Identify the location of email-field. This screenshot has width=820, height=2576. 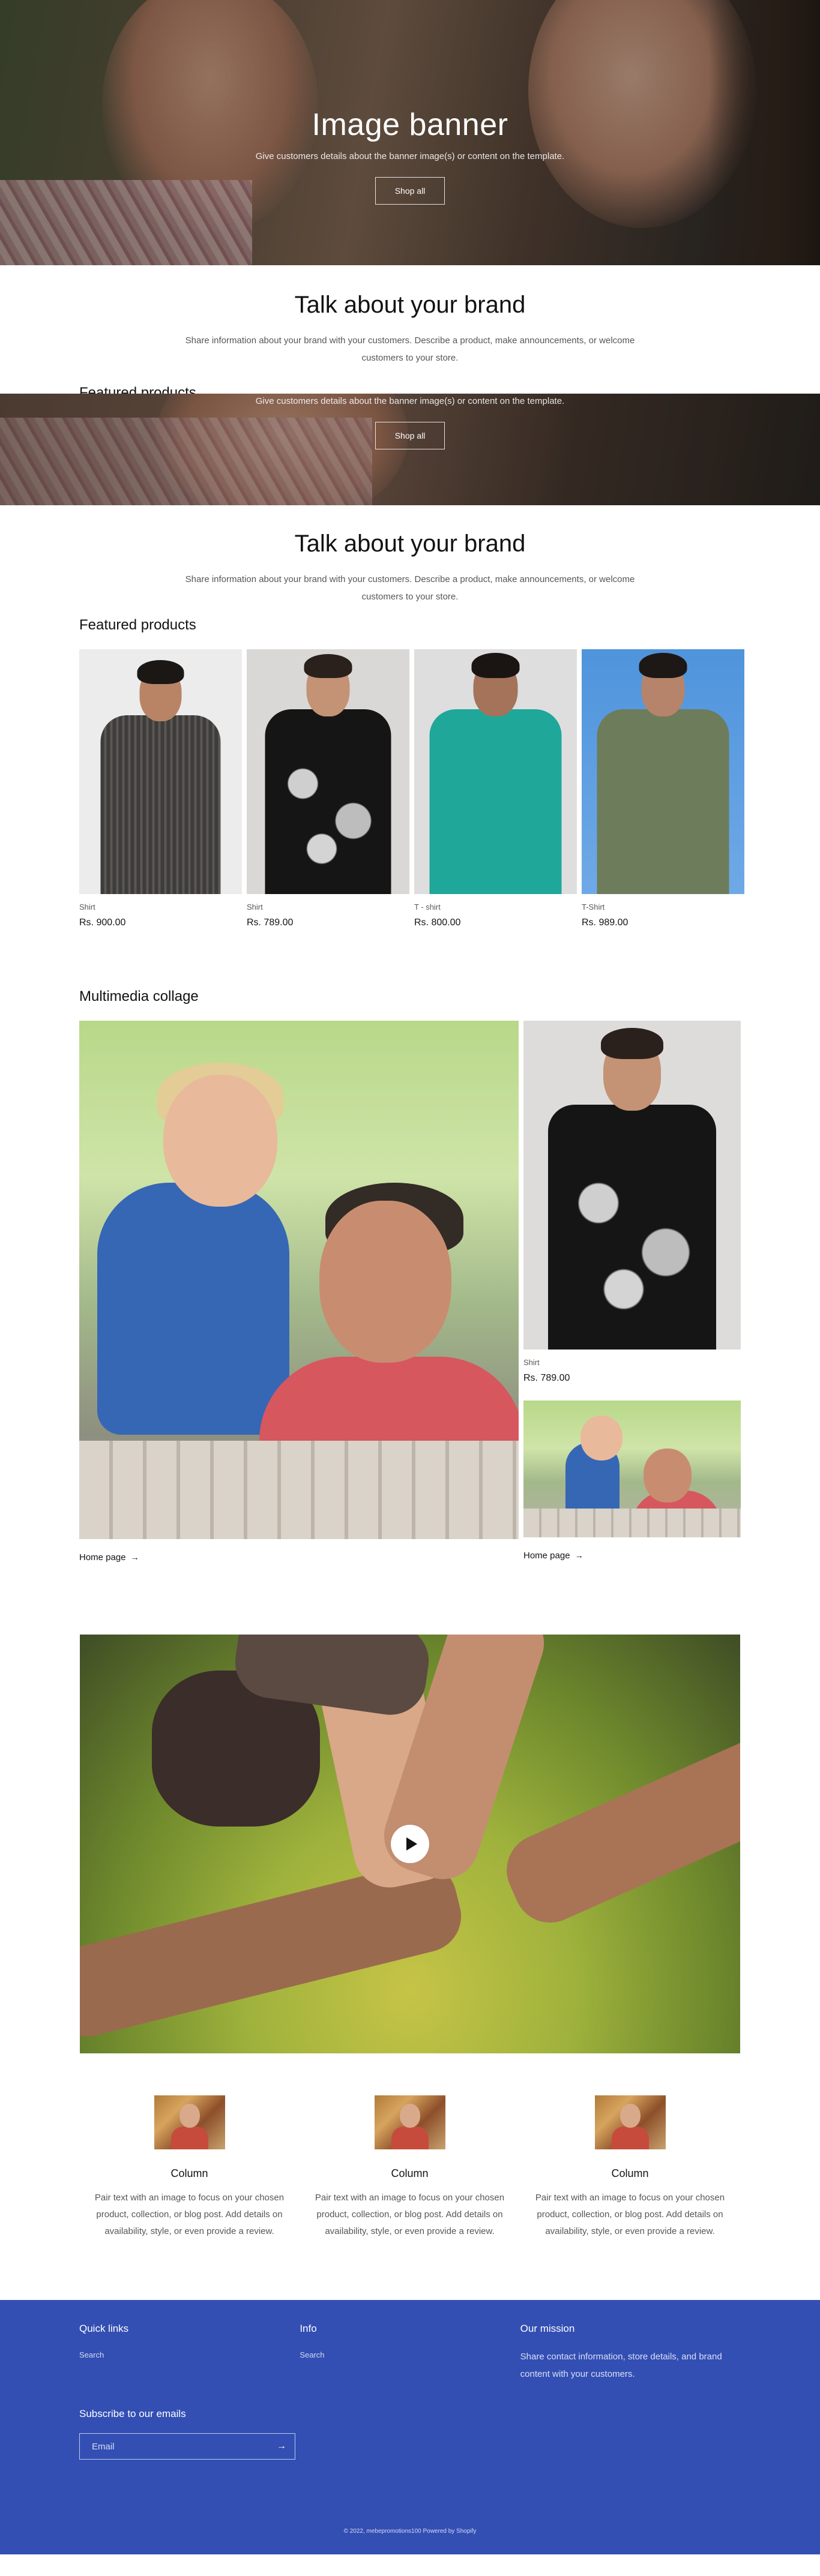
(187, 2446).